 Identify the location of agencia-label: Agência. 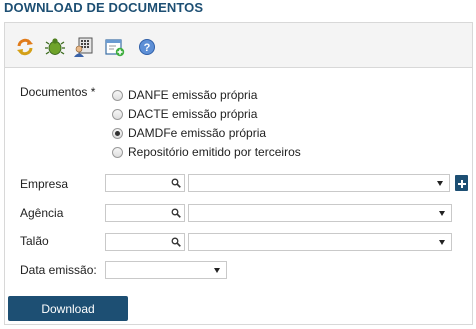
(42, 213).